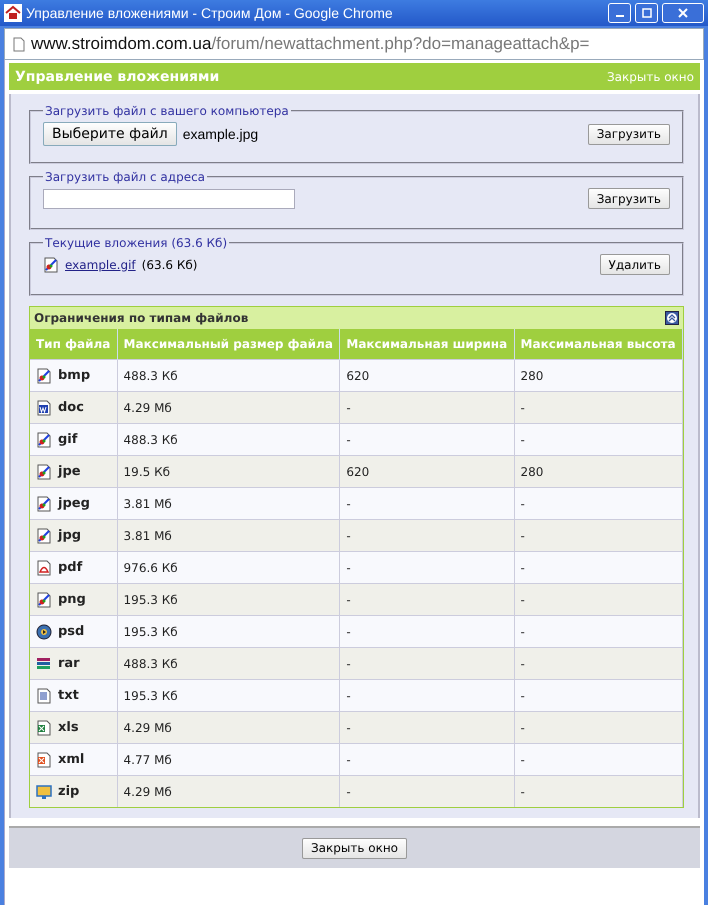 The width and height of the screenshot is (708, 905). Describe the element at coordinates (71, 632) in the screenshot. I see `file-type: psd` at that location.